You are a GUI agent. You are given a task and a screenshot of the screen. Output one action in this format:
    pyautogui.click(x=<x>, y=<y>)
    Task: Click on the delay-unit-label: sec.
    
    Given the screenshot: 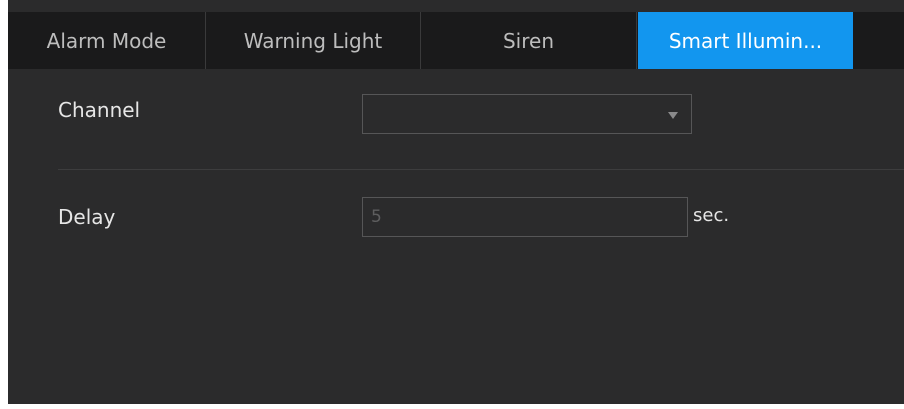 What is the action you would take?
    pyautogui.click(x=711, y=215)
    